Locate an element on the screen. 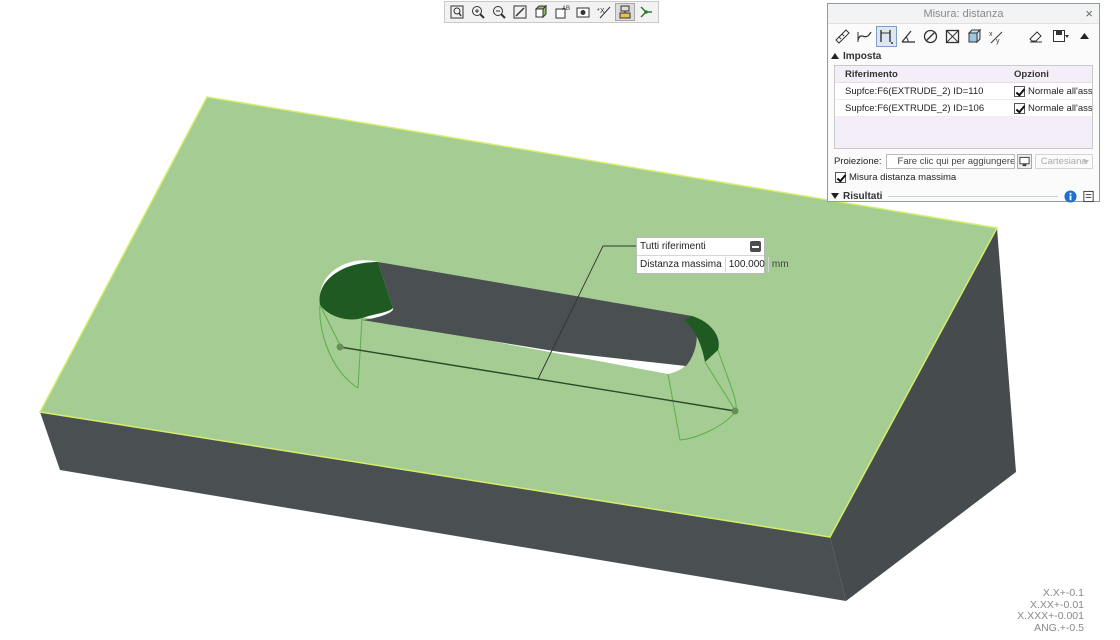  svg-text: x is located at coordinates (991, 34).